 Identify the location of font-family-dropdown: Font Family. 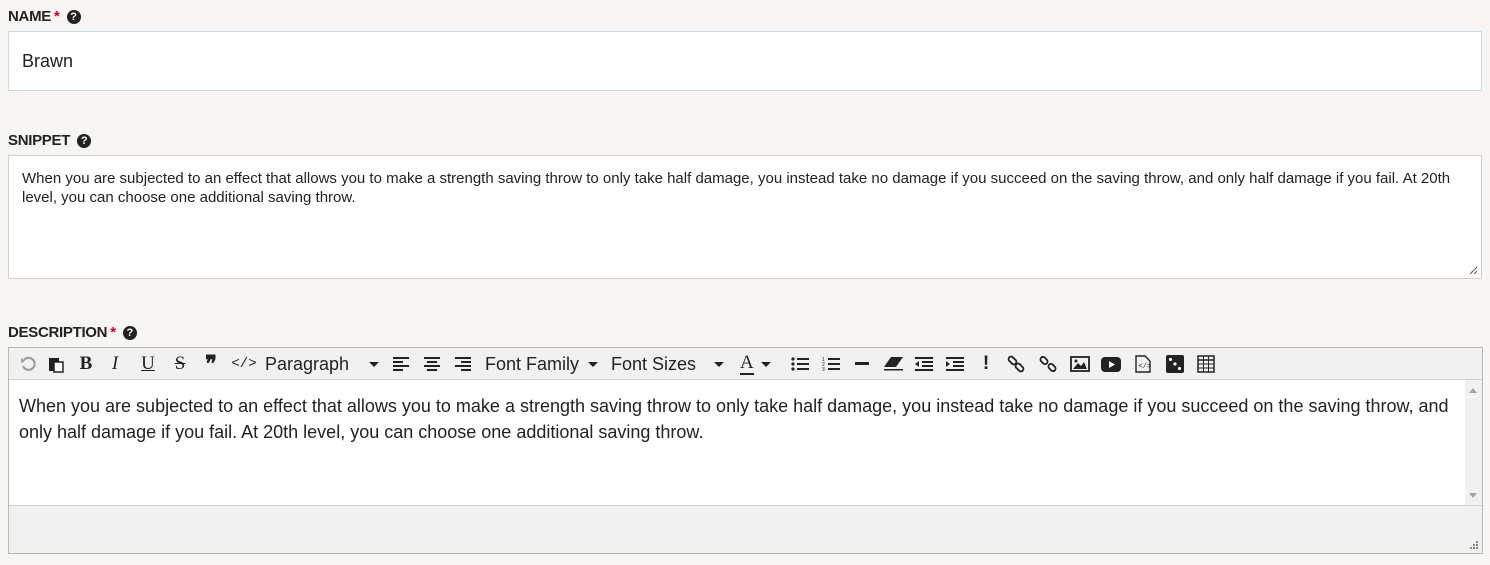
(546, 364).